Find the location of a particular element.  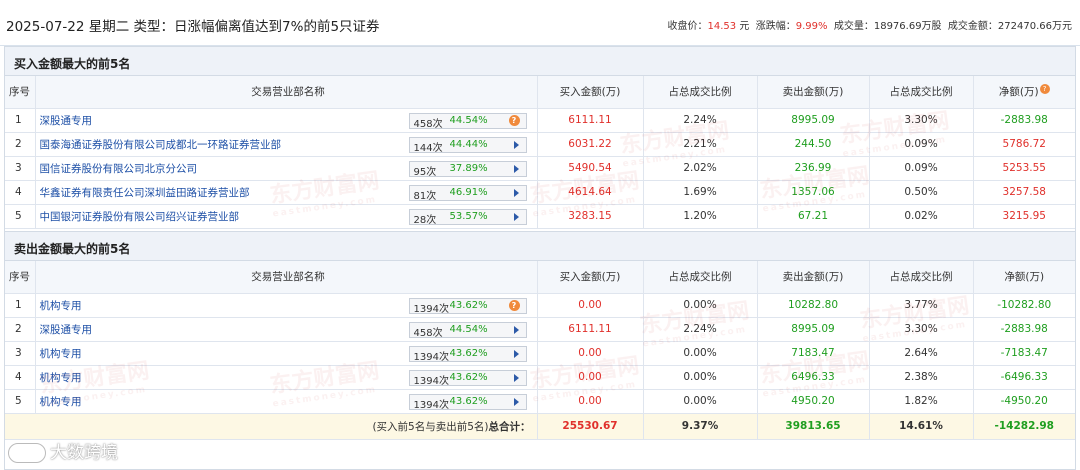

broker-rate: 46.91% is located at coordinates (468, 192).